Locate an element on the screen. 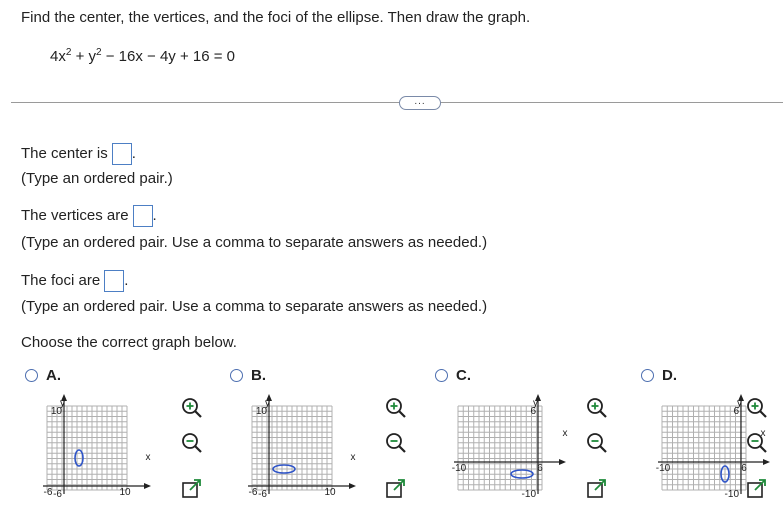 This screenshot has width=783, height=531. graph-option-b: 10-6-6 10xy is located at coordinates (302, 447).